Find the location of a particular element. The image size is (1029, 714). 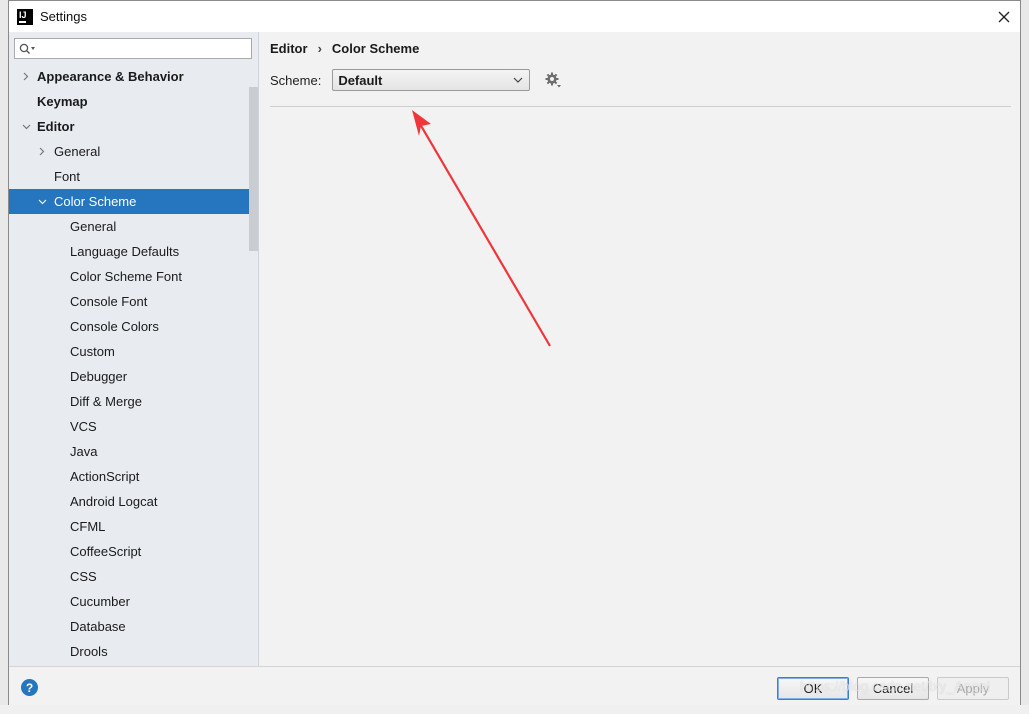

tree-item: ActionScript is located at coordinates (129, 476).